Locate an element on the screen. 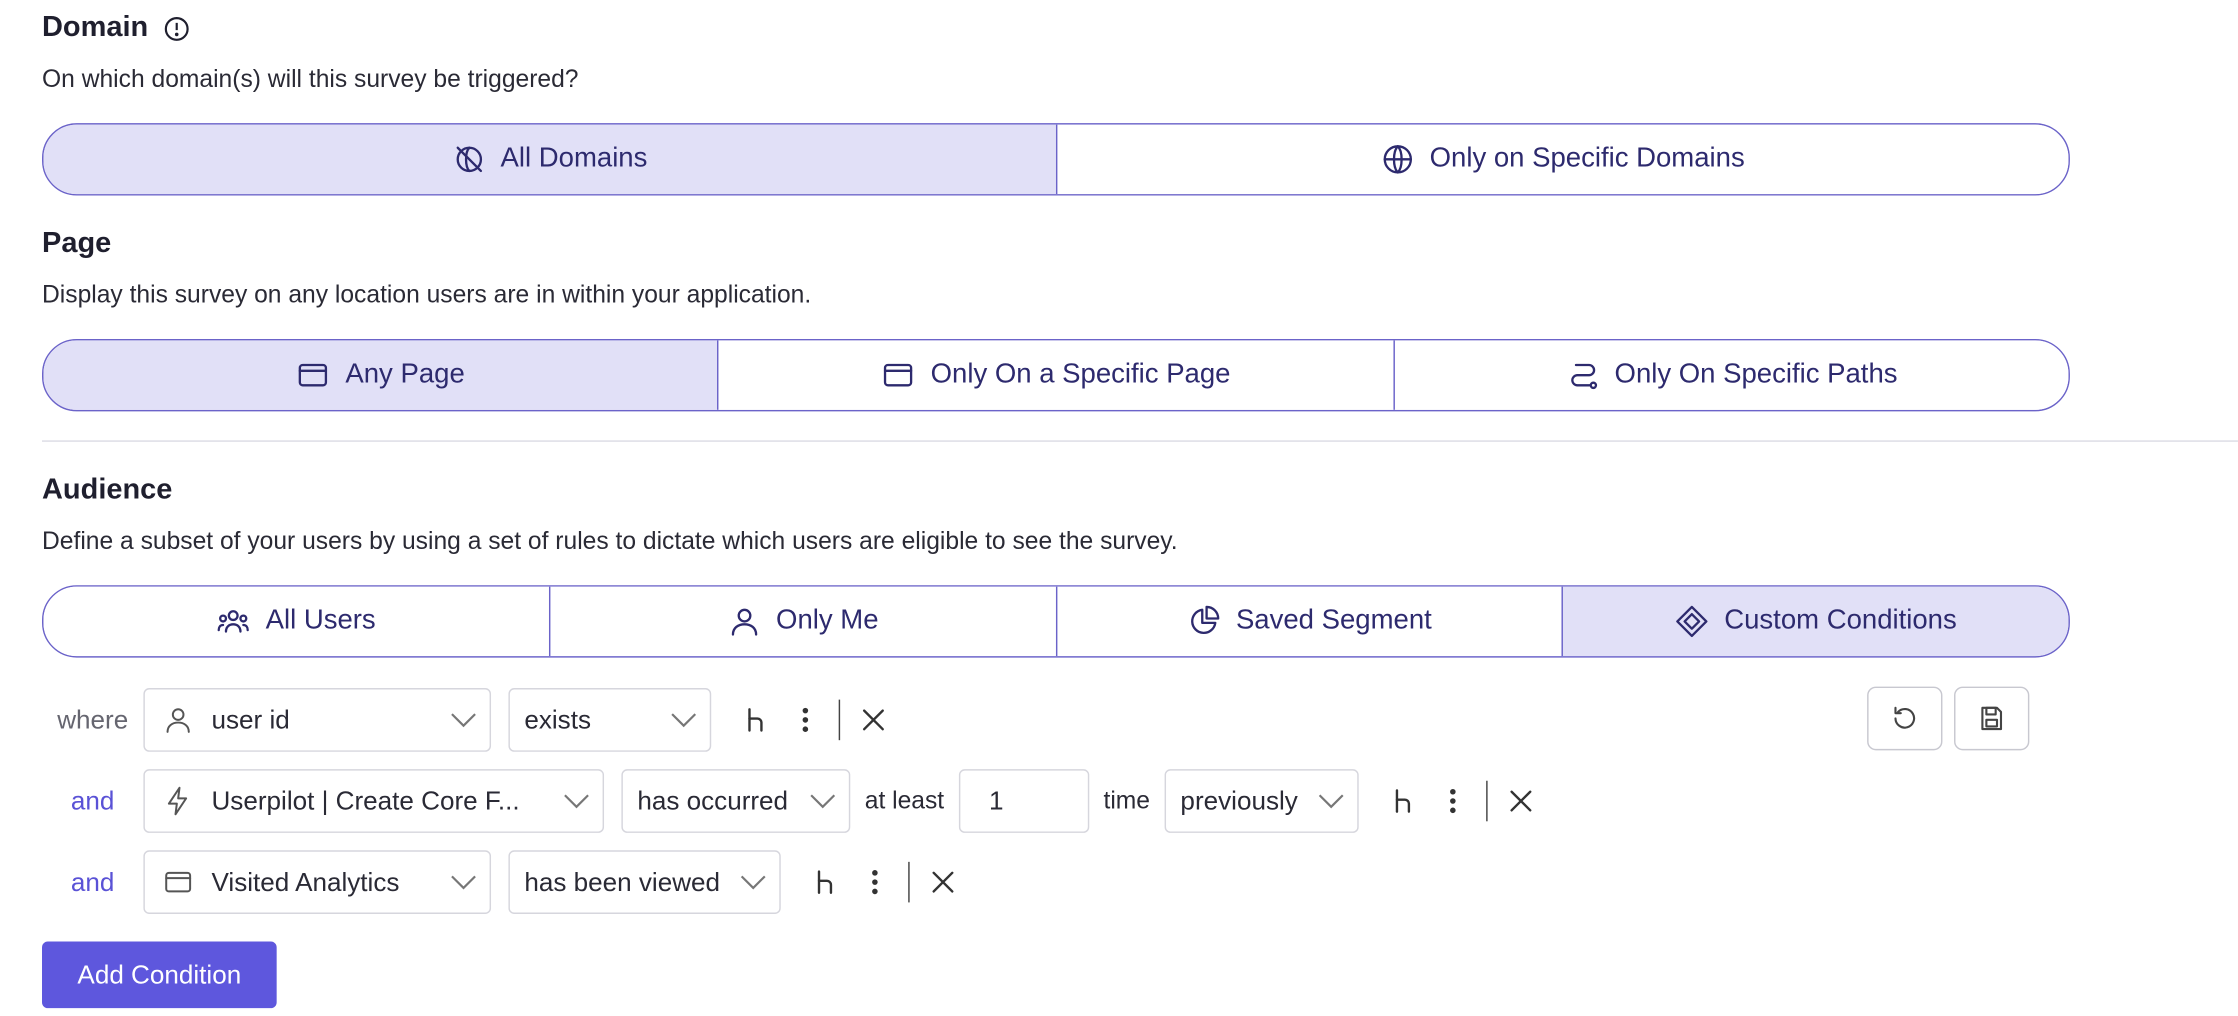 The height and width of the screenshot is (1016, 2238). condition-operator-dropdown: exists is located at coordinates (610, 720).